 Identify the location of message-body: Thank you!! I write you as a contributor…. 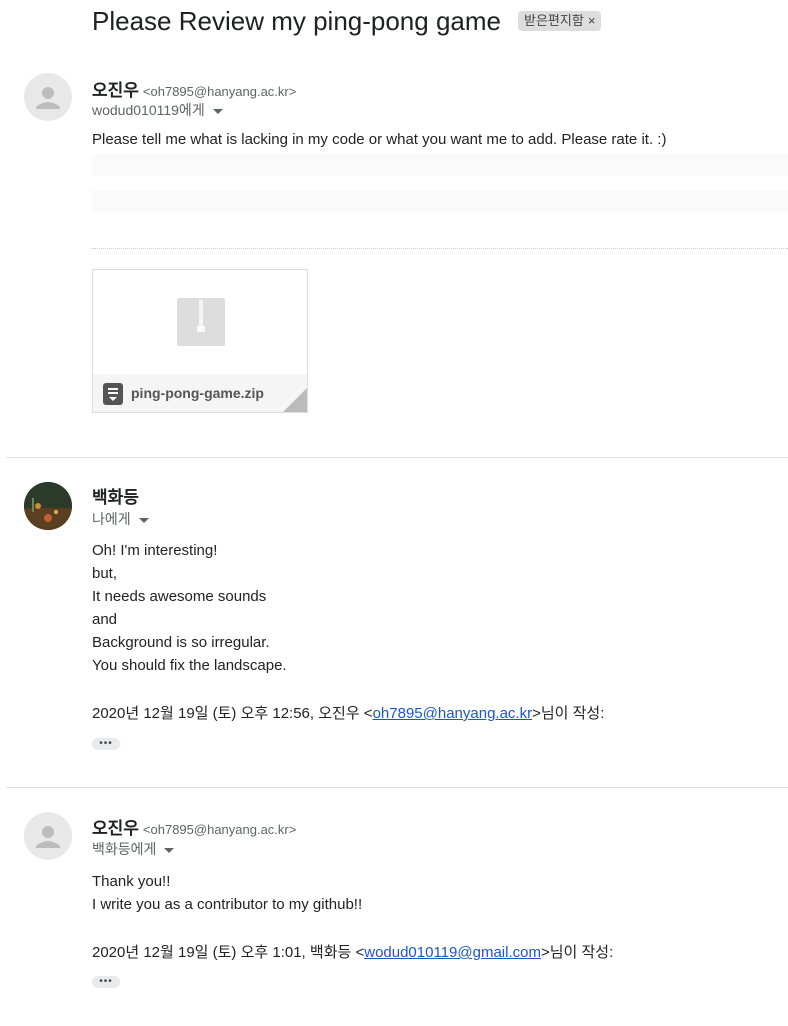
(227, 893).